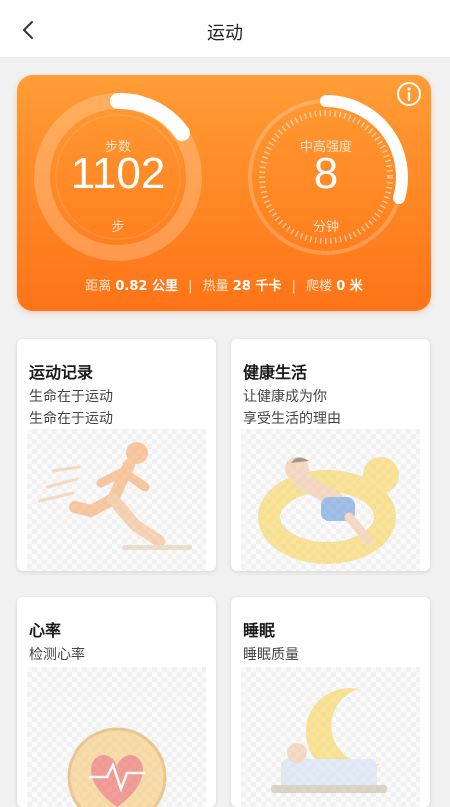 Image resolution: width=450 pixels, height=807 pixels. What do you see at coordinates (319, 286) in the screenshot?
I see `floors-label: 爬楼` at bounding box center [319, 286].